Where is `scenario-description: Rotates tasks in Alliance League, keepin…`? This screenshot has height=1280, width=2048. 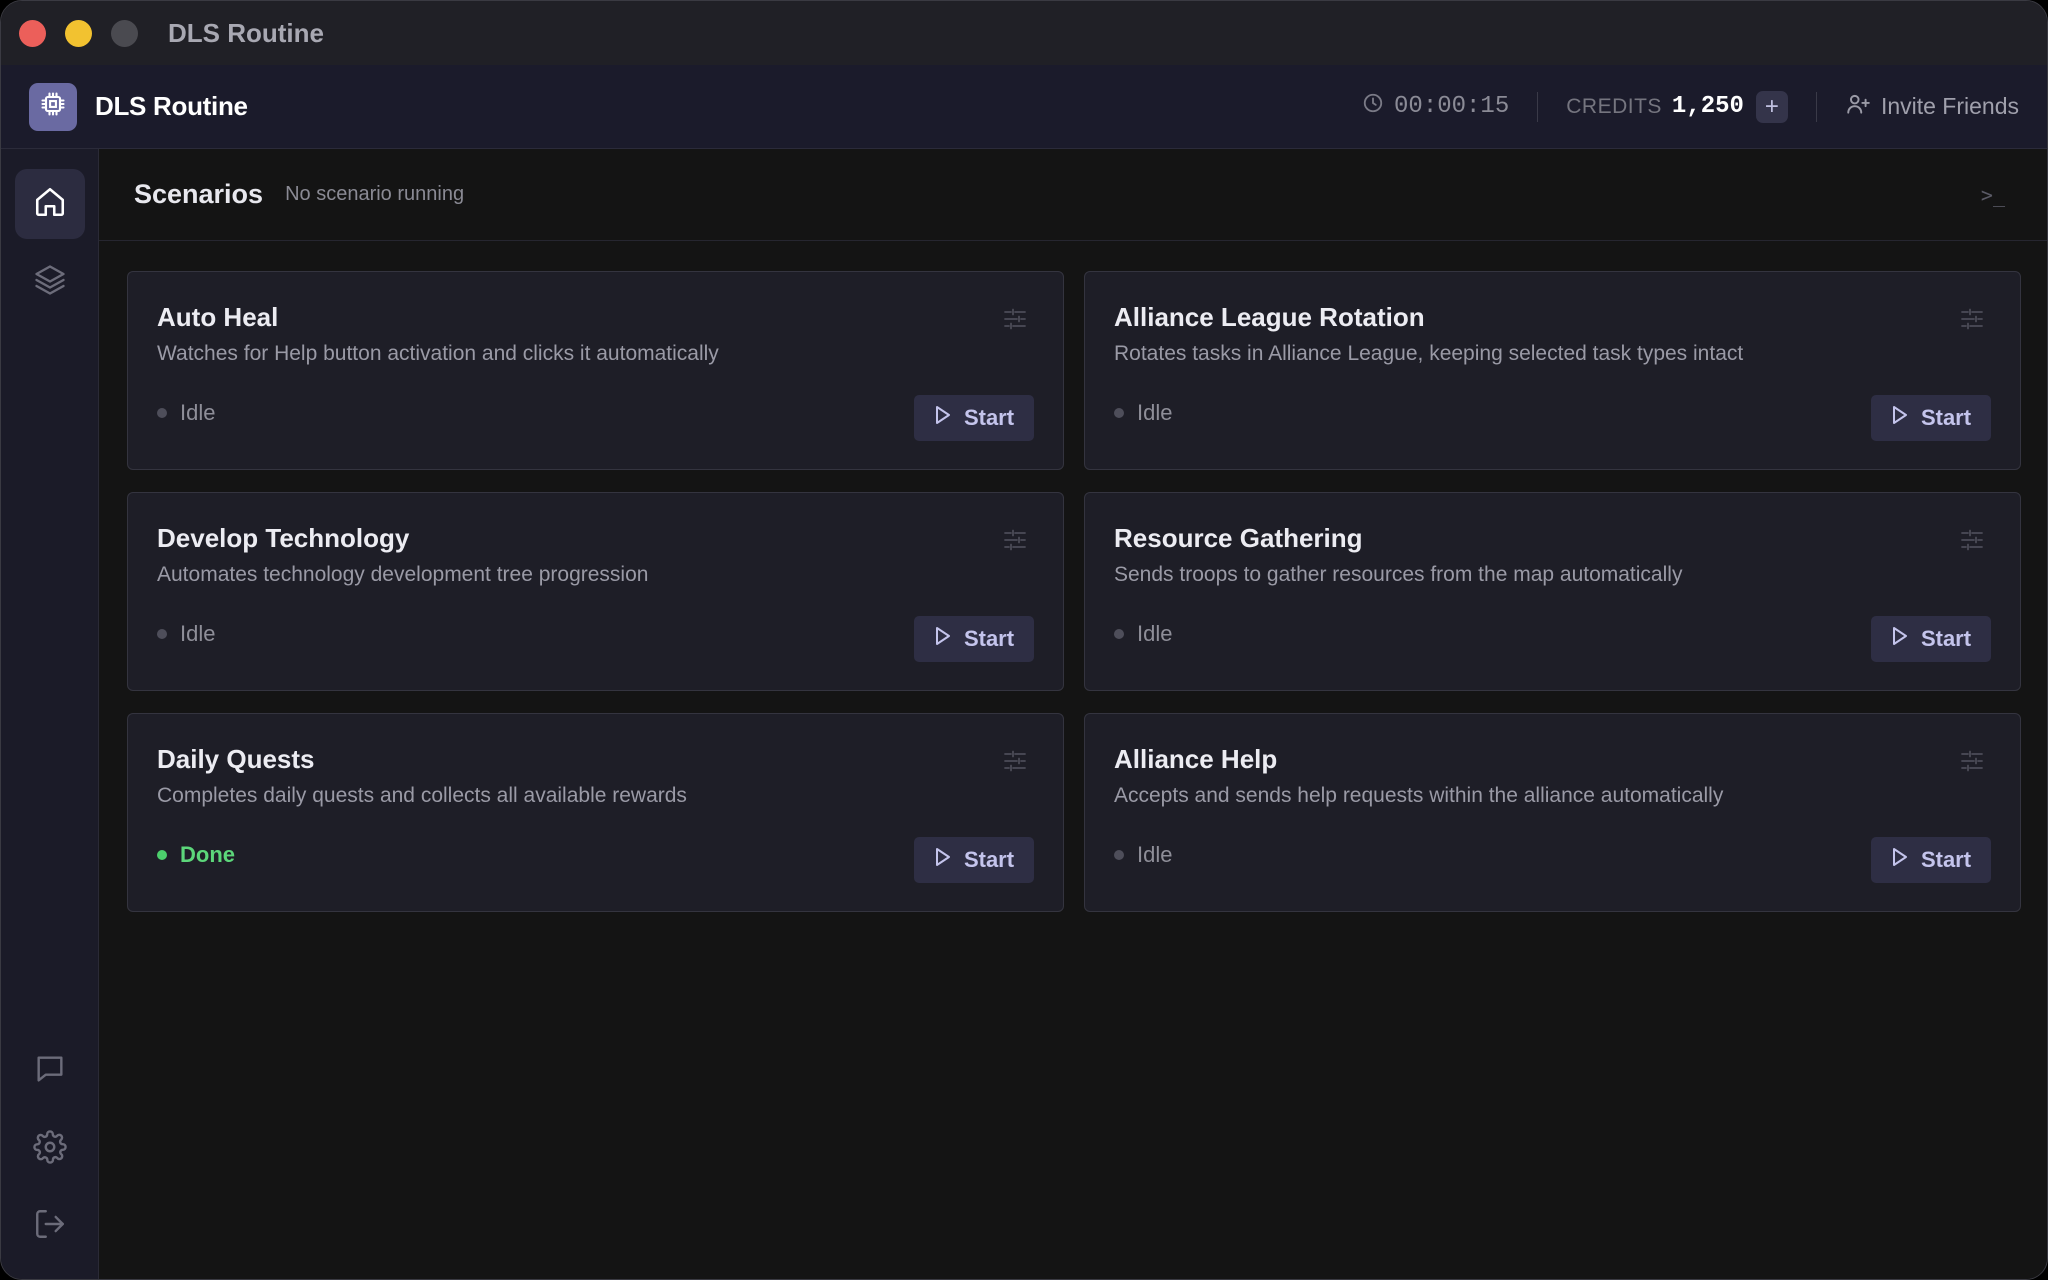
scenario-description: Rotates tasks in Alliance League, keepin… is located at coordinates (1429, 353).